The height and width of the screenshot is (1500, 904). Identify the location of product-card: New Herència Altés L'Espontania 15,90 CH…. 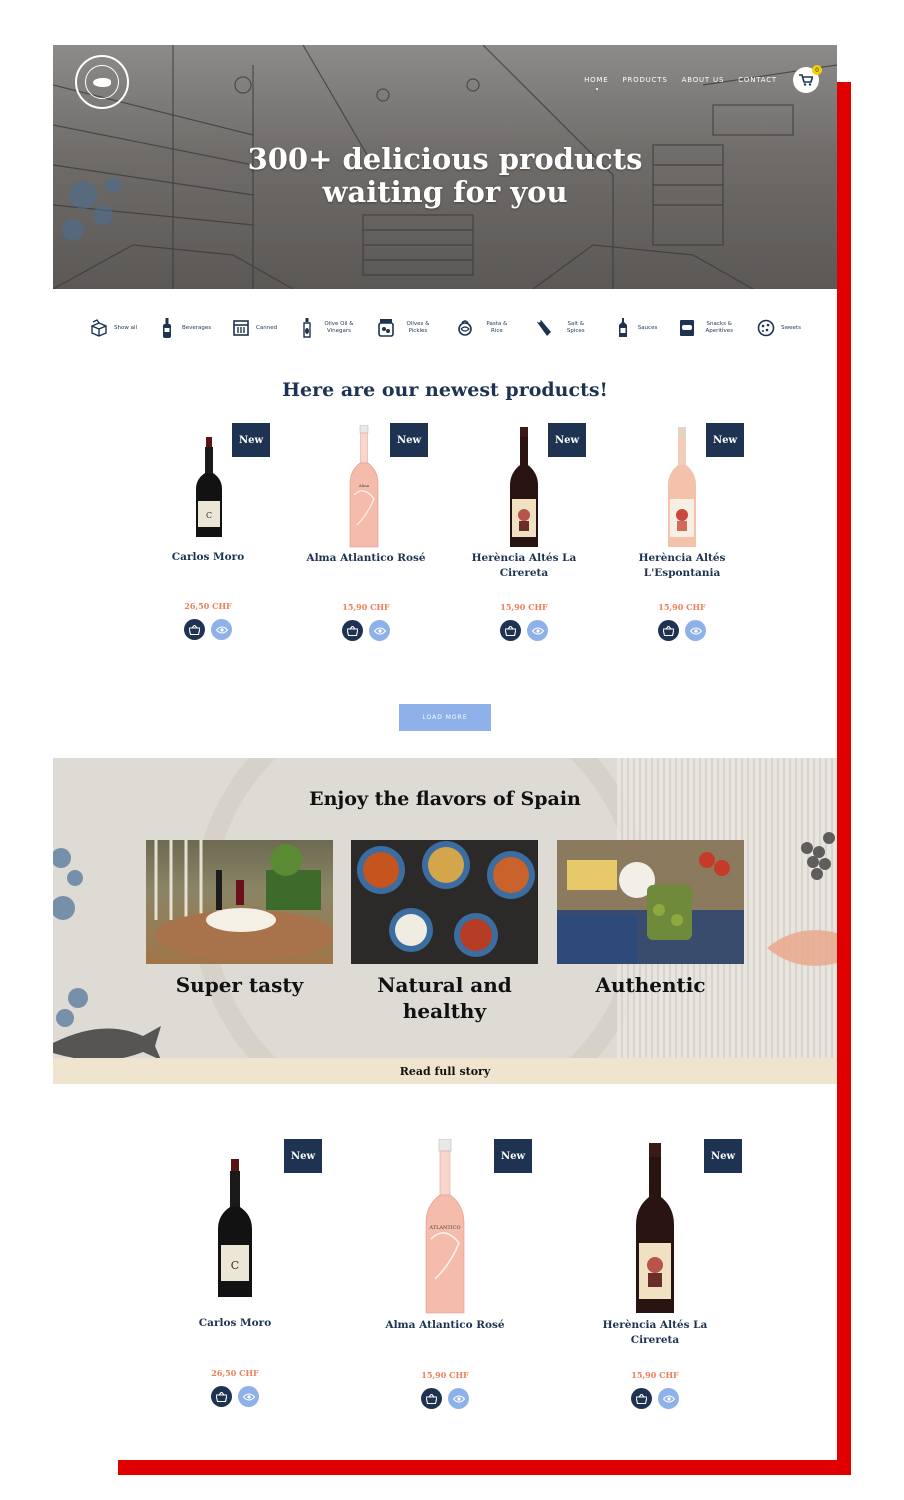
(682, 535).